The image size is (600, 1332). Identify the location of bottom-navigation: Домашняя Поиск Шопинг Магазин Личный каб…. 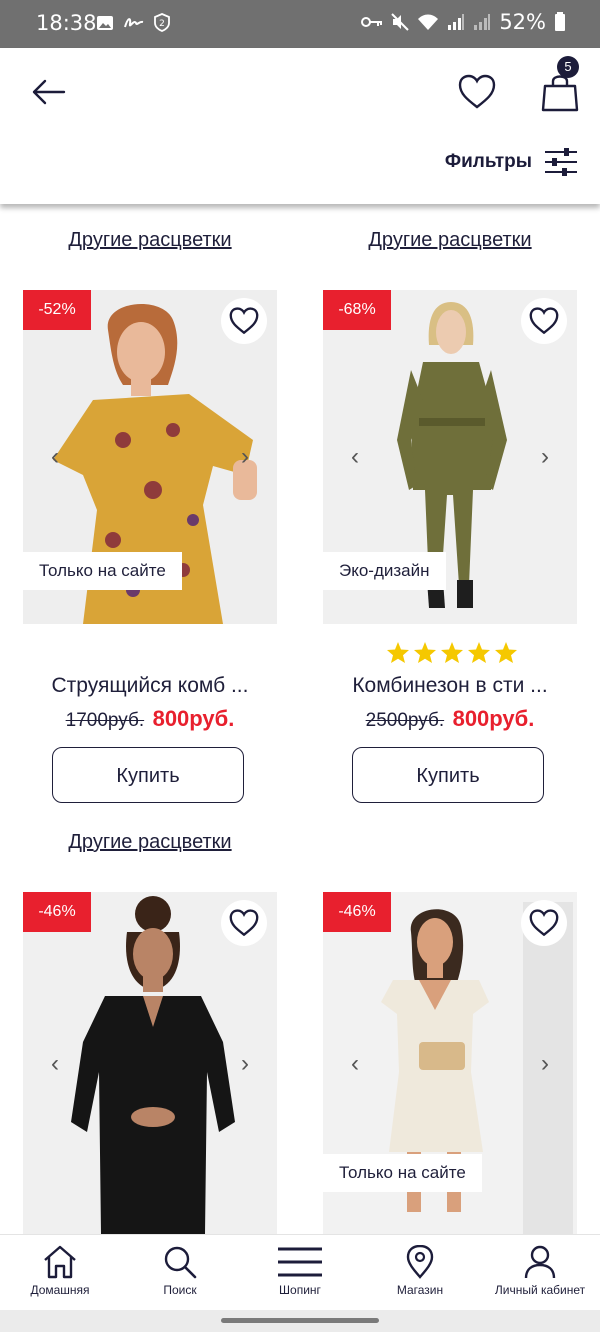
(300, 1272).